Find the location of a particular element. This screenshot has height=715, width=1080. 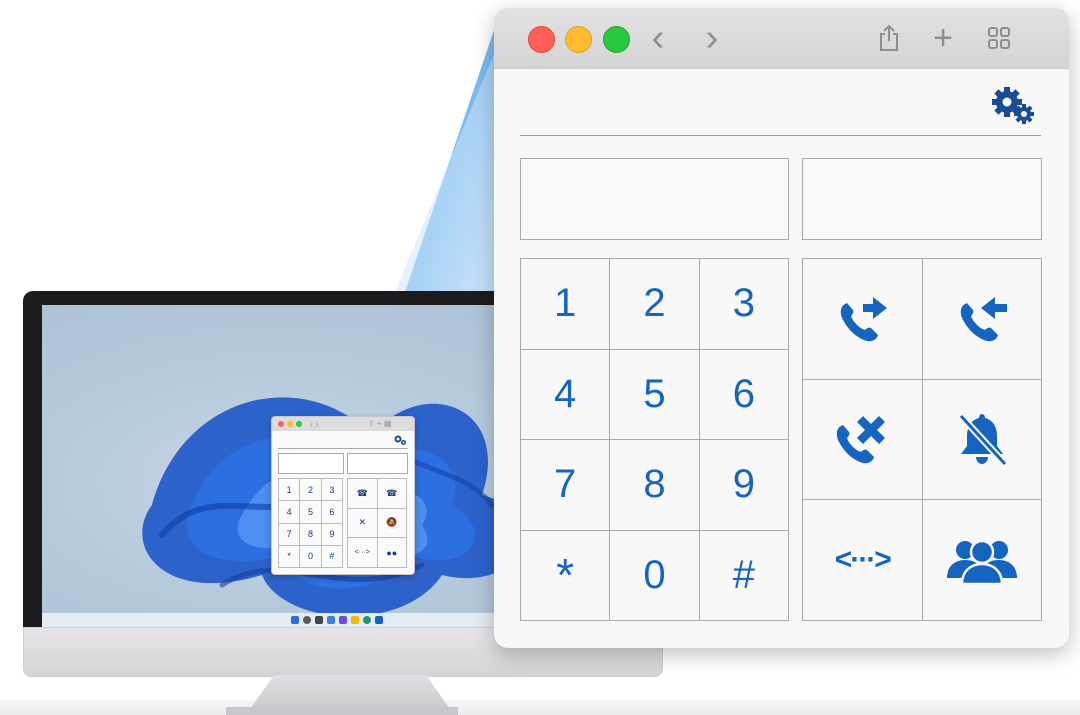

search-icon is located at coordinates (307, 620).